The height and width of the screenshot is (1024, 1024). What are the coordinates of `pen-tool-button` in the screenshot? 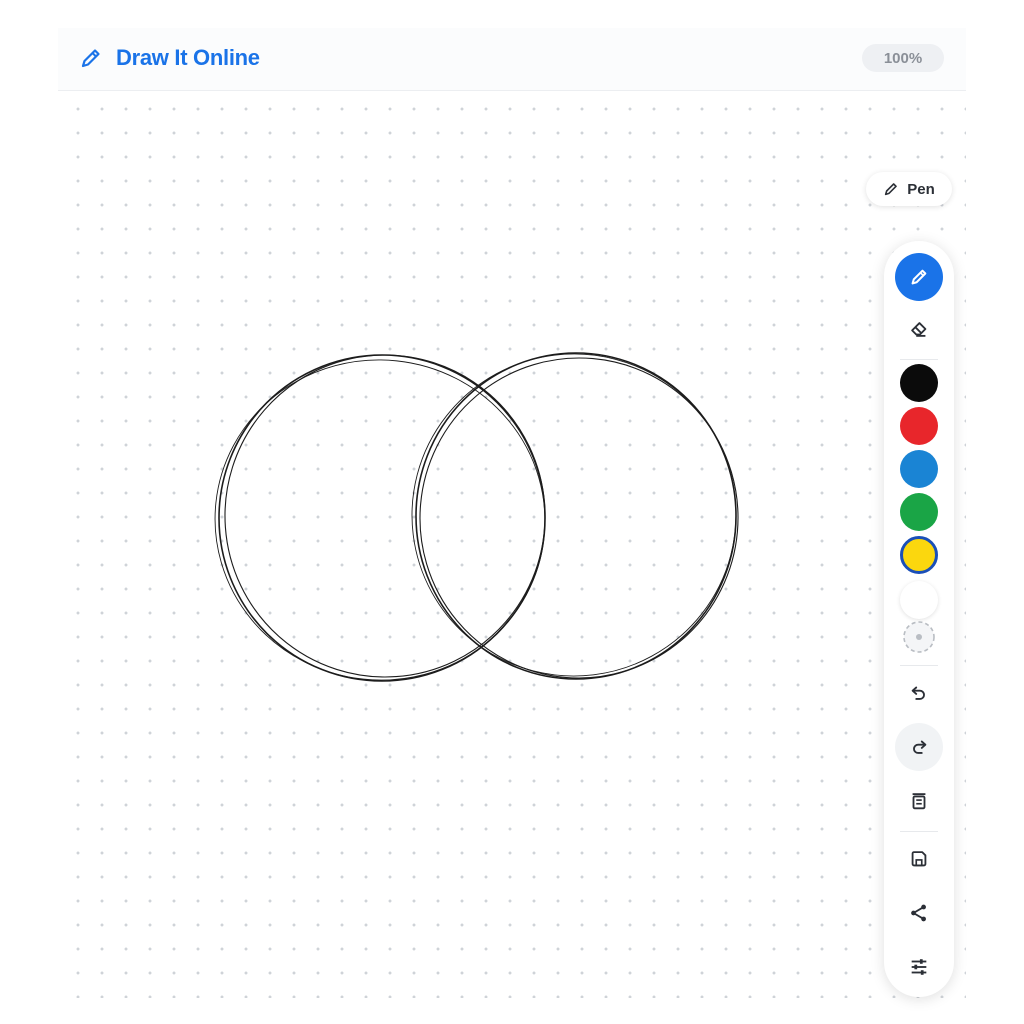 It's located at (919, 277).